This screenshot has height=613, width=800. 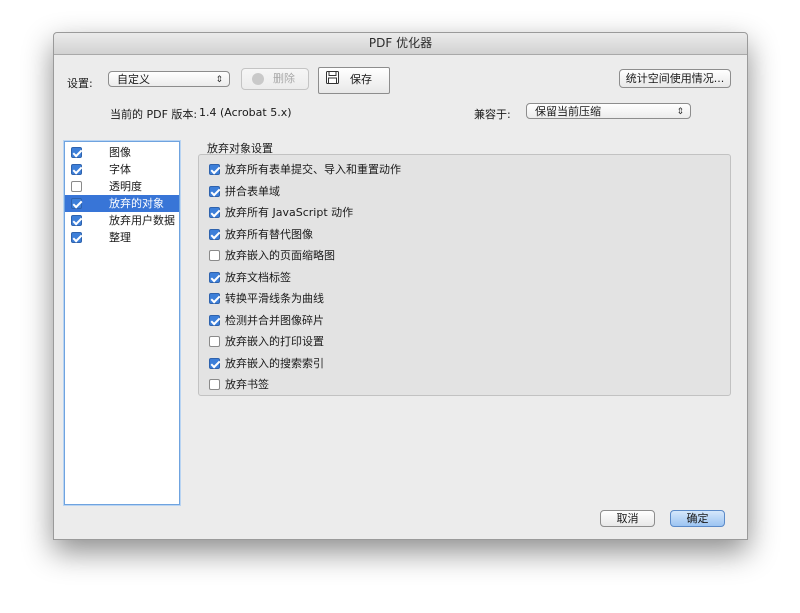 What do you see at coordinates (284, 78) in the screenshot?
I see `delete-button-label: 删除` at bounding box center [284, 78].